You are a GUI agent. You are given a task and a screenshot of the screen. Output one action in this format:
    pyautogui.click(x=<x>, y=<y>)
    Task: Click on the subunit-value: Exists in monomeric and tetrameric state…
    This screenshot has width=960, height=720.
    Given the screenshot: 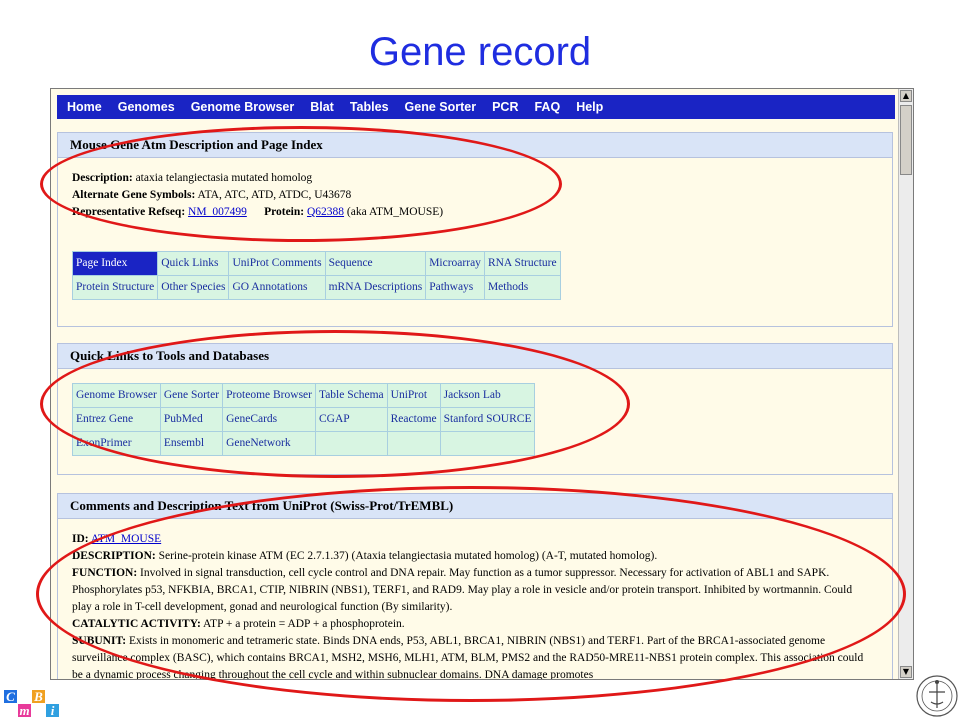 What is the action you would take?
    pyautogui.click(x=468, y=657)
    